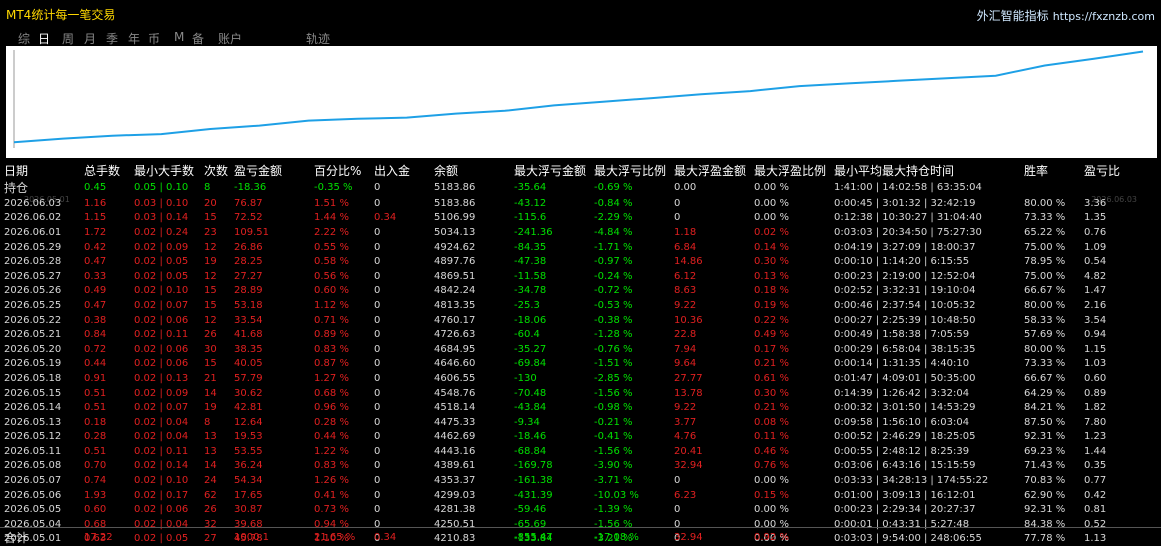 Image resolution: width=1161 pixels, height=546 pixels. I want to click on table-cell: 20, so click(210, 203).